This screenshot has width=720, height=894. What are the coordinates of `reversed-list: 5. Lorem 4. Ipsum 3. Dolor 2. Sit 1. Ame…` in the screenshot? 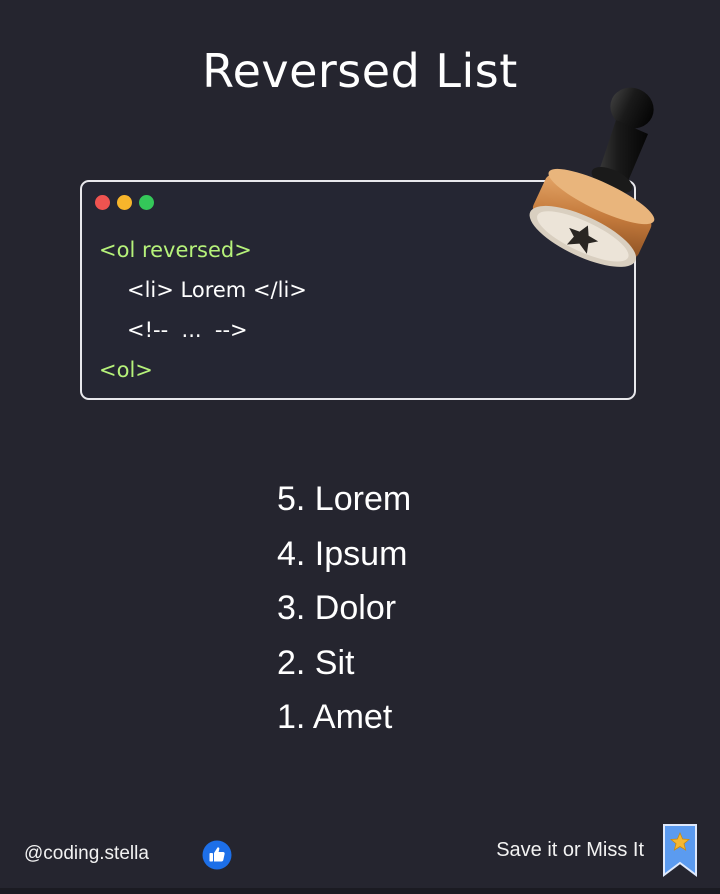 It's located at (344, 608).